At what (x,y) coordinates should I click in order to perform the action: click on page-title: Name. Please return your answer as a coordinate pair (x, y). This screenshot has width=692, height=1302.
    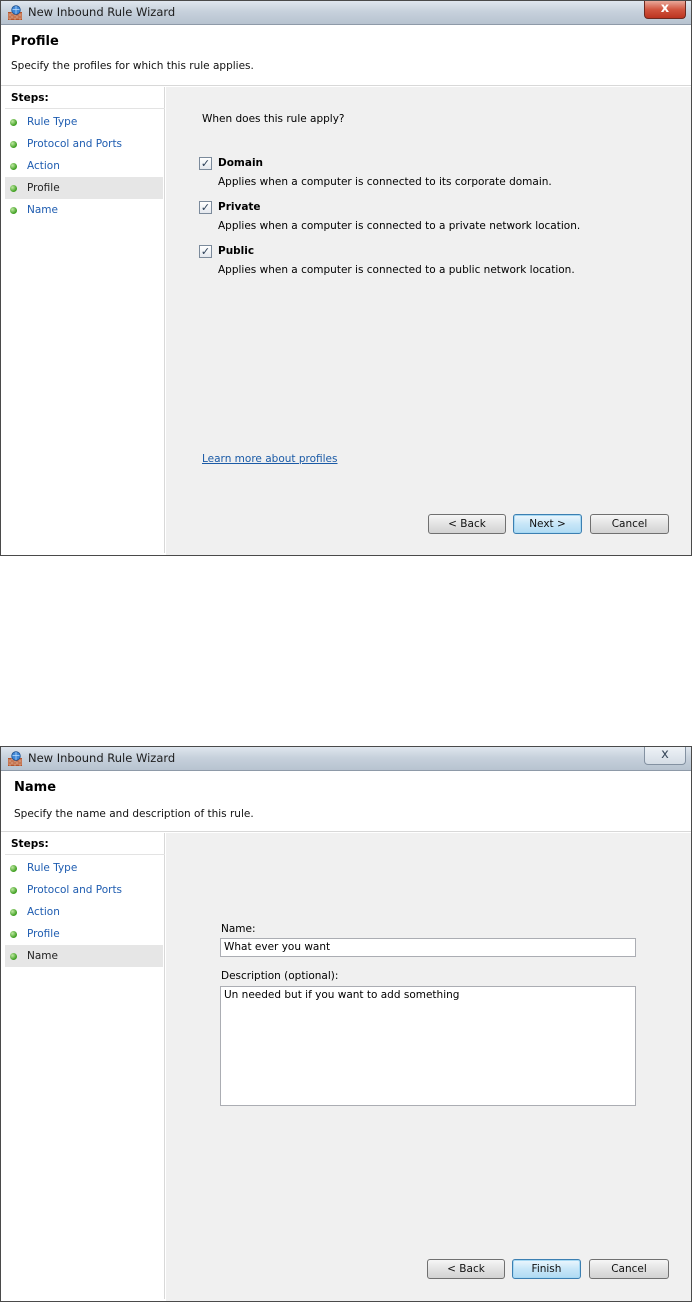
    Looking at the image, I should click on (35, 787).